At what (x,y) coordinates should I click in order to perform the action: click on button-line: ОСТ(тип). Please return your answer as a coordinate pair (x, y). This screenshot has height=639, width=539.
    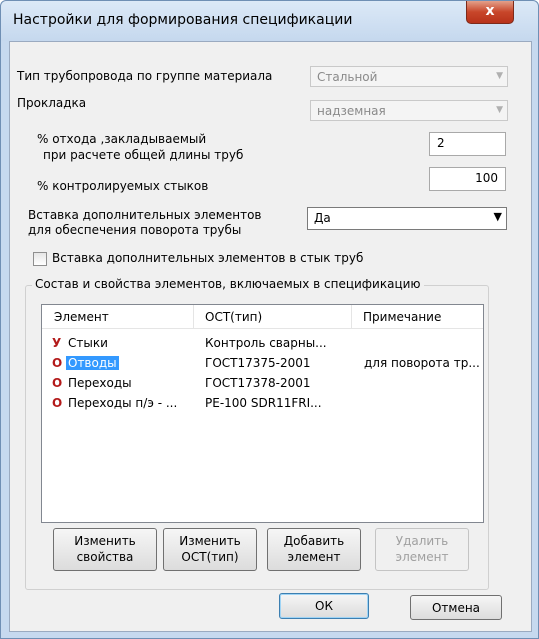
    Looking at the image, I should click on (210, 557).